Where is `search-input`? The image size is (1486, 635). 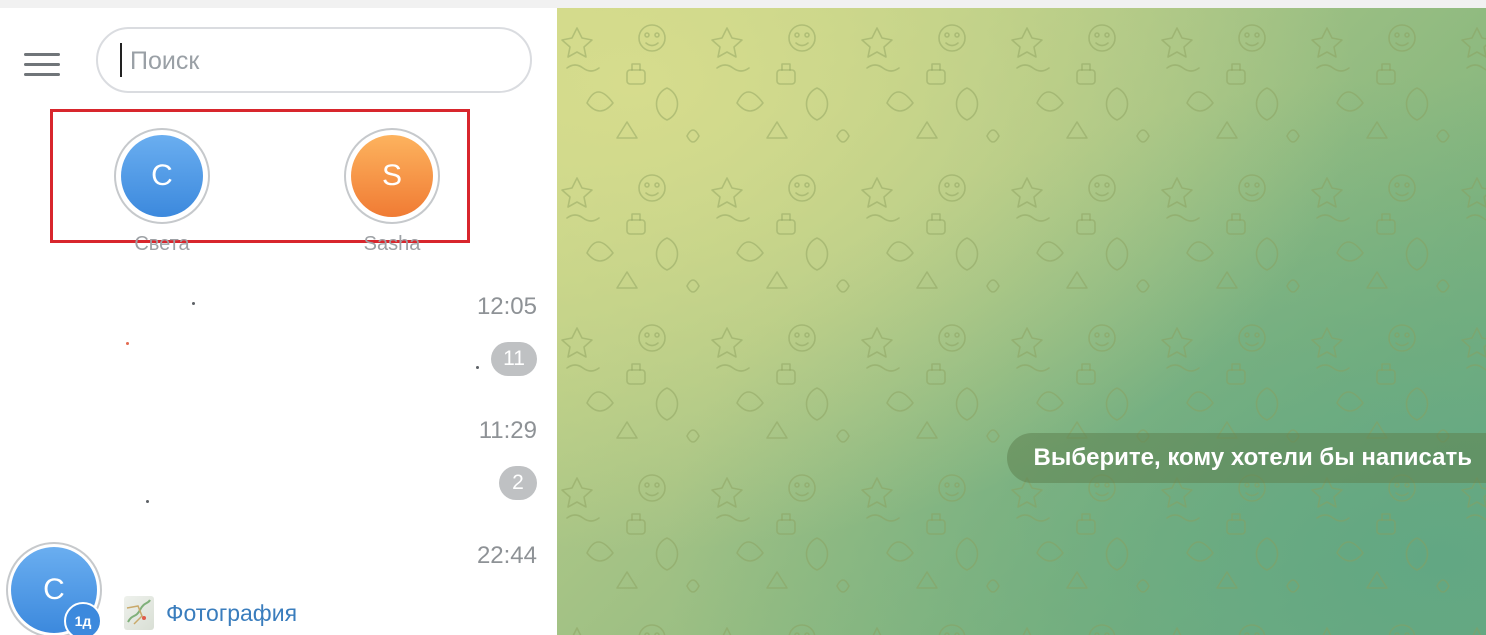 search-input is located at coordinates (320, 61).